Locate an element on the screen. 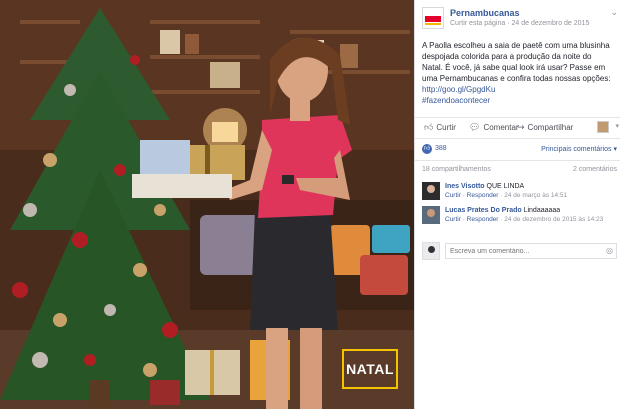 The width and height of the screenshot is (620, 409). comment-input is located at coordinates (531, 251).